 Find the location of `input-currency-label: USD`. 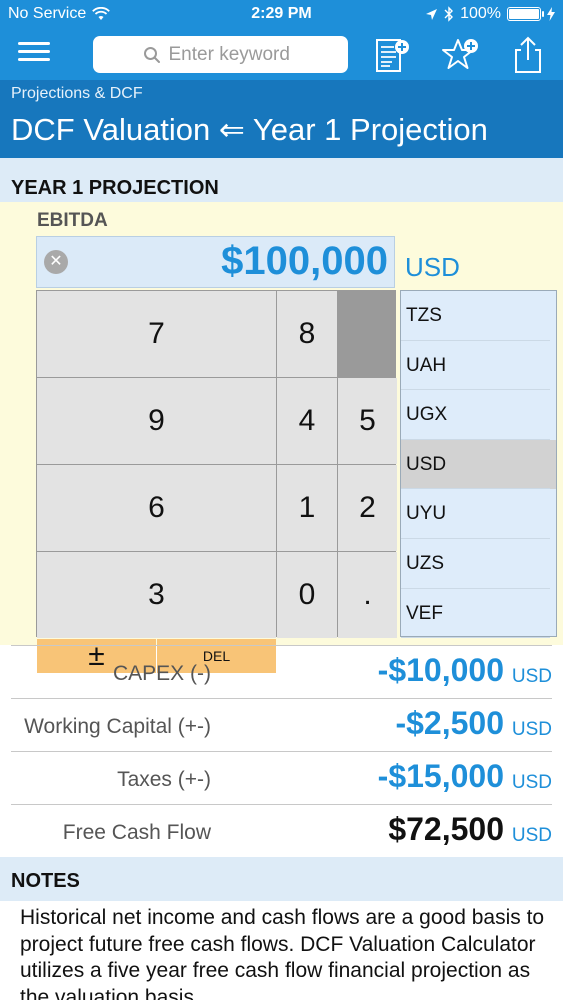

input-currency-label: USD is located at coordinates (432, 267).